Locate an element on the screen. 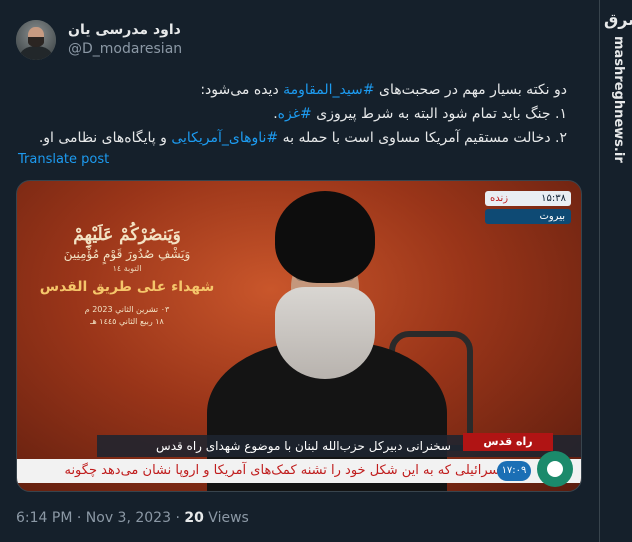  poster-reference: التوبة ١٤ is located at coordinates (127, 268).